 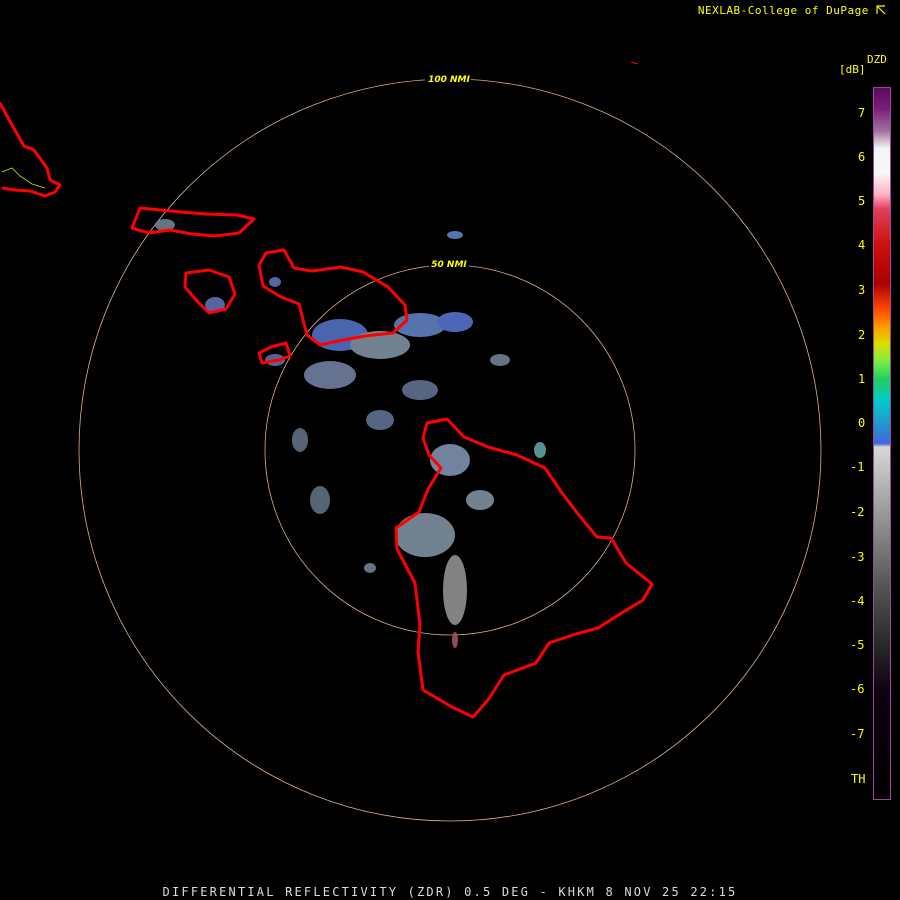 What do you see at coordinates (449, 265) in the screenshot?
I see `range-ring-label-50: 50 NMI` at bounding box center [449, 265].